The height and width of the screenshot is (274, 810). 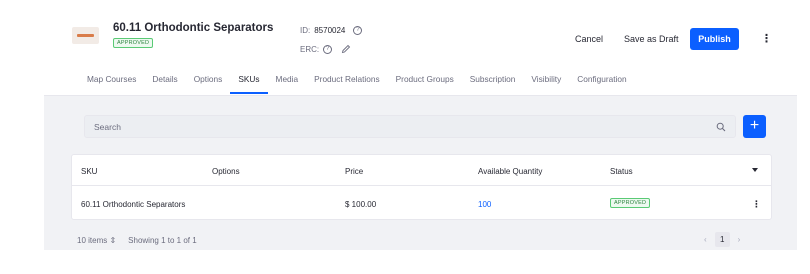 I want to click on table-cell-quantity: 100, so click(x=485, y=204).